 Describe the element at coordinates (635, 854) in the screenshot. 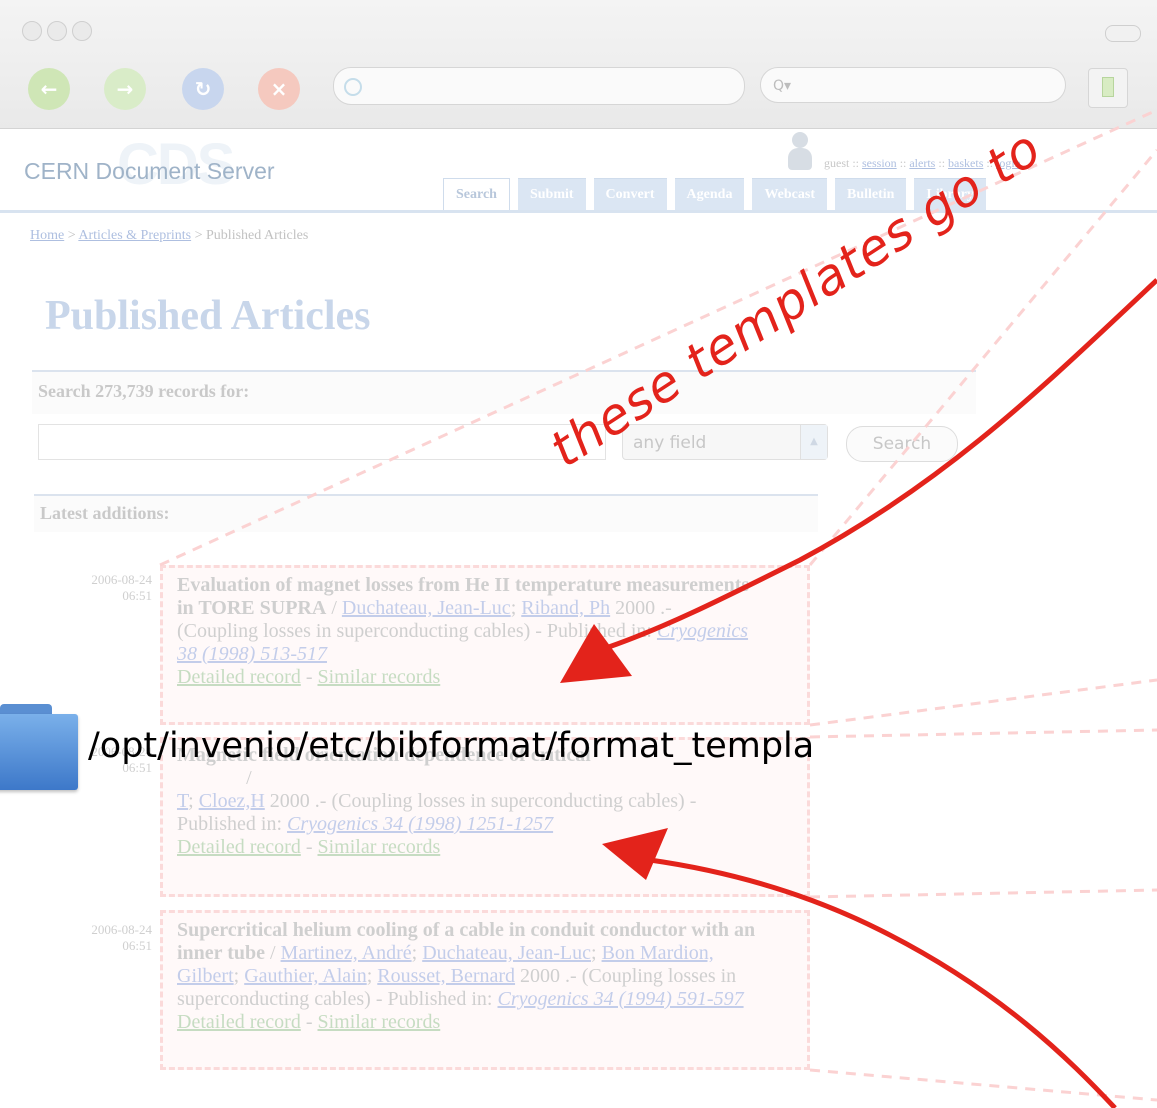

I see `lower-arrowhead-icon` at that location.